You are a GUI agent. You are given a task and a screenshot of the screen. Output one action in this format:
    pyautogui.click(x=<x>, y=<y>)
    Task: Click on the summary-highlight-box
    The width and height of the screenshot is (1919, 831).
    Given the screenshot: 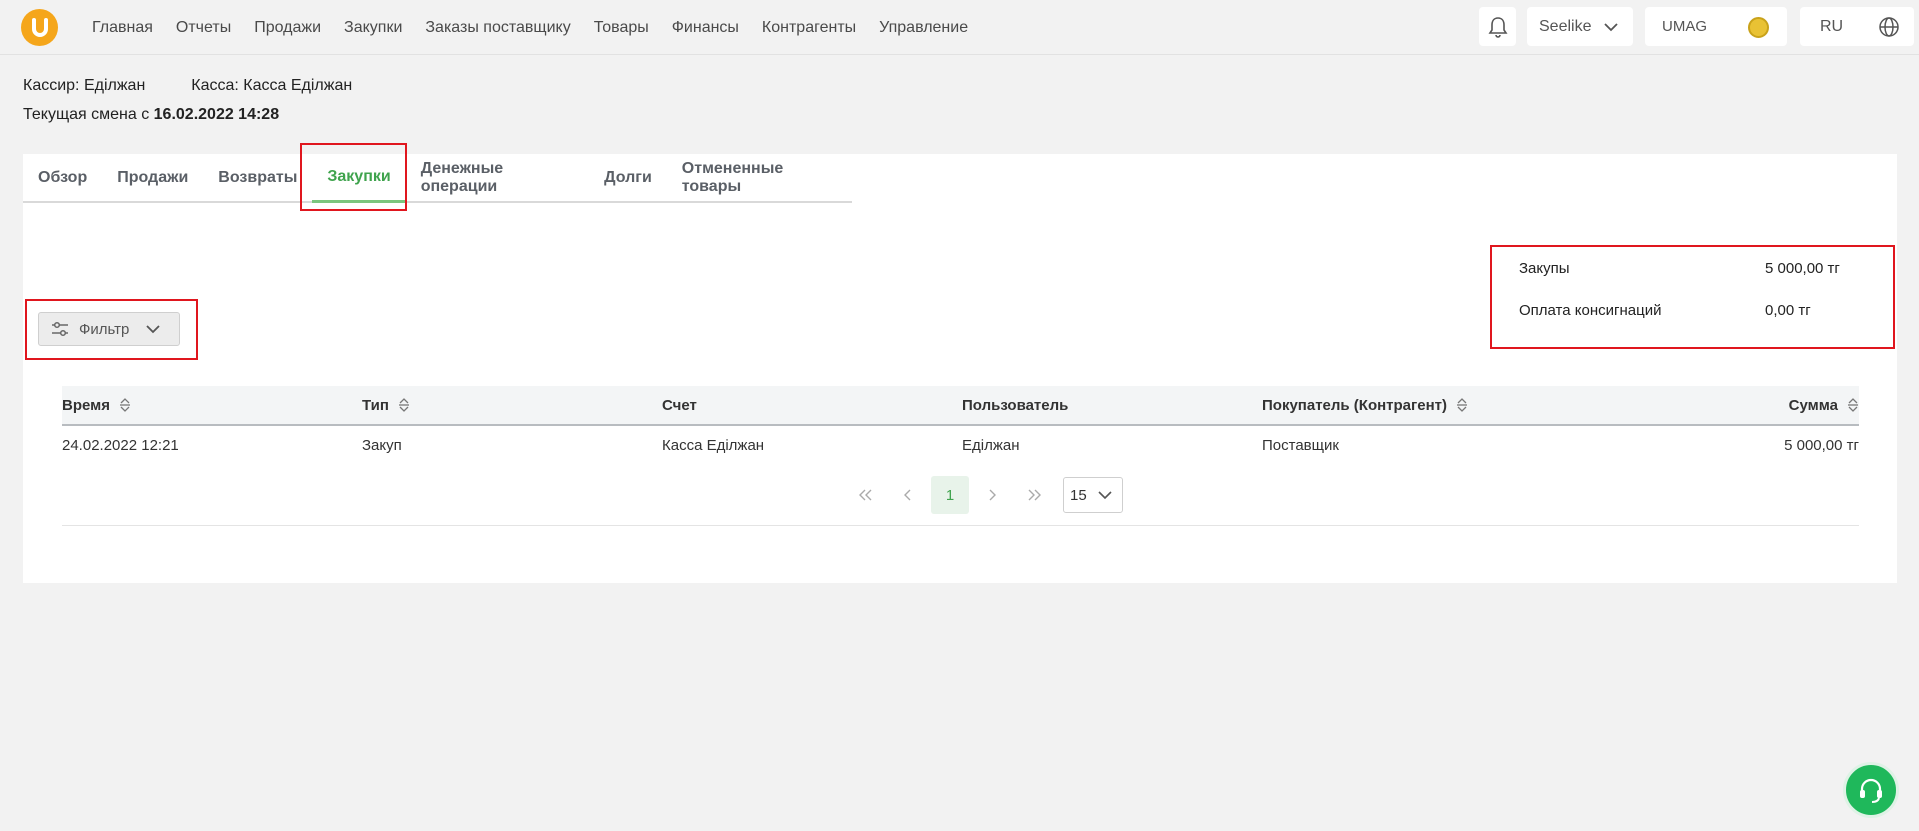 What is the action you would take?
    pyautogui.click(x=1692, y=297)
    